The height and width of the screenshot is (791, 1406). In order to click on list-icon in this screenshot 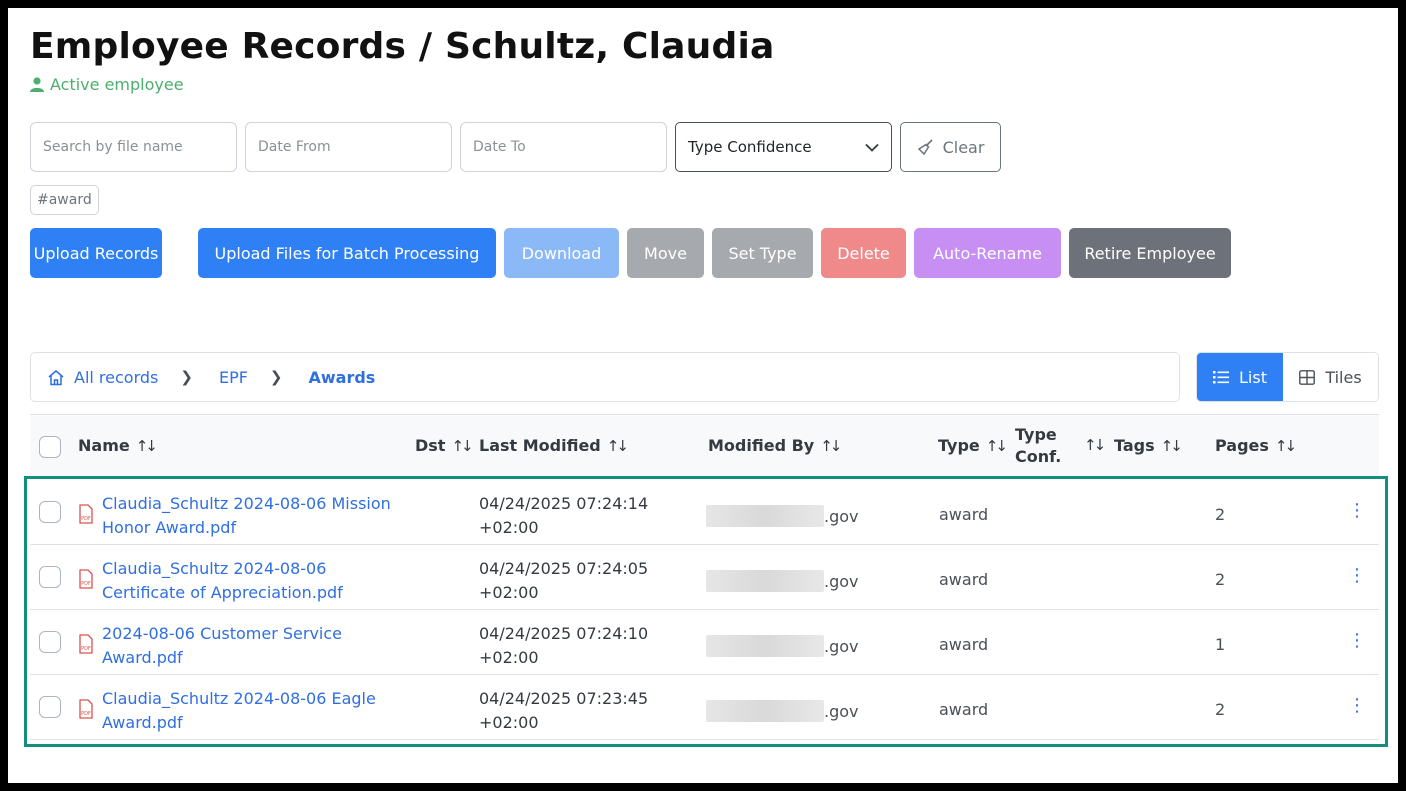, I will do `click(1221, 376)`.